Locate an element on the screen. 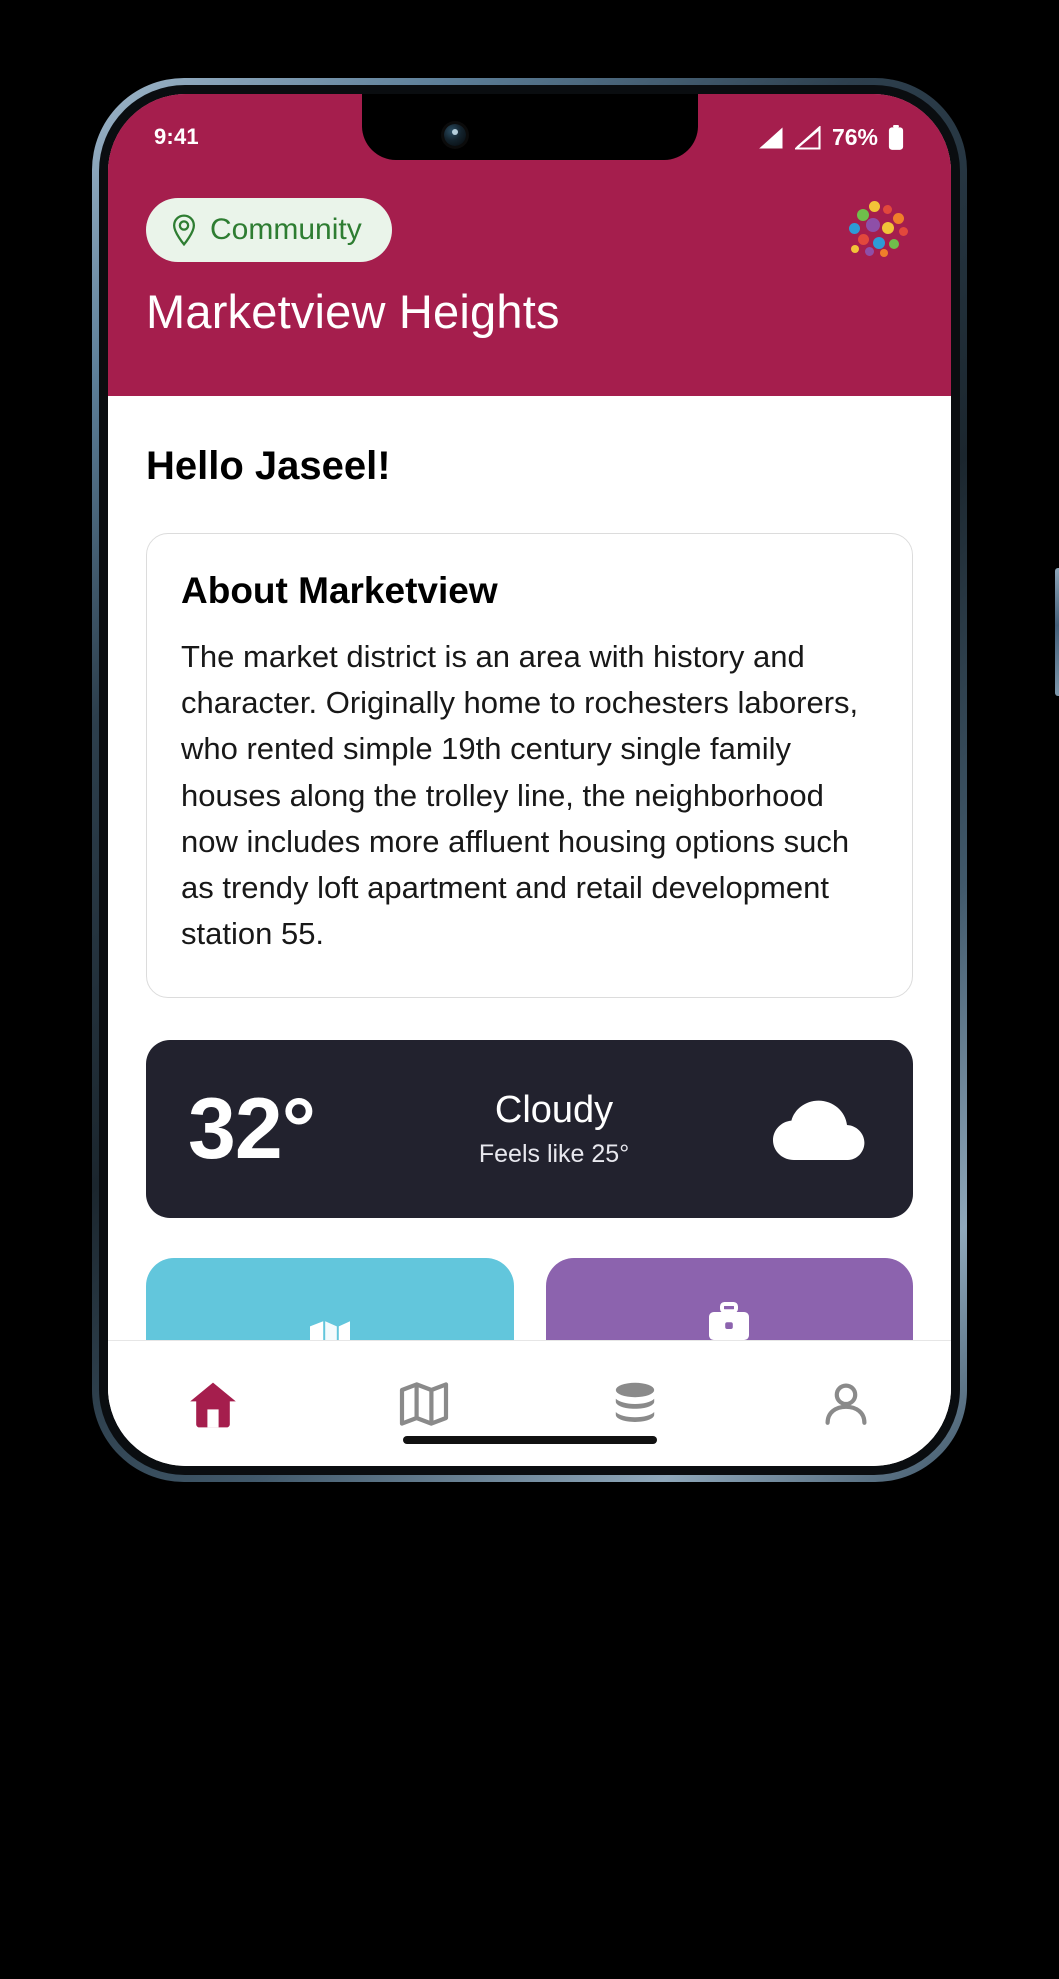 This screenshot has width=1059, height=1979. nav-item-home is located at coordinates (213, 1404).